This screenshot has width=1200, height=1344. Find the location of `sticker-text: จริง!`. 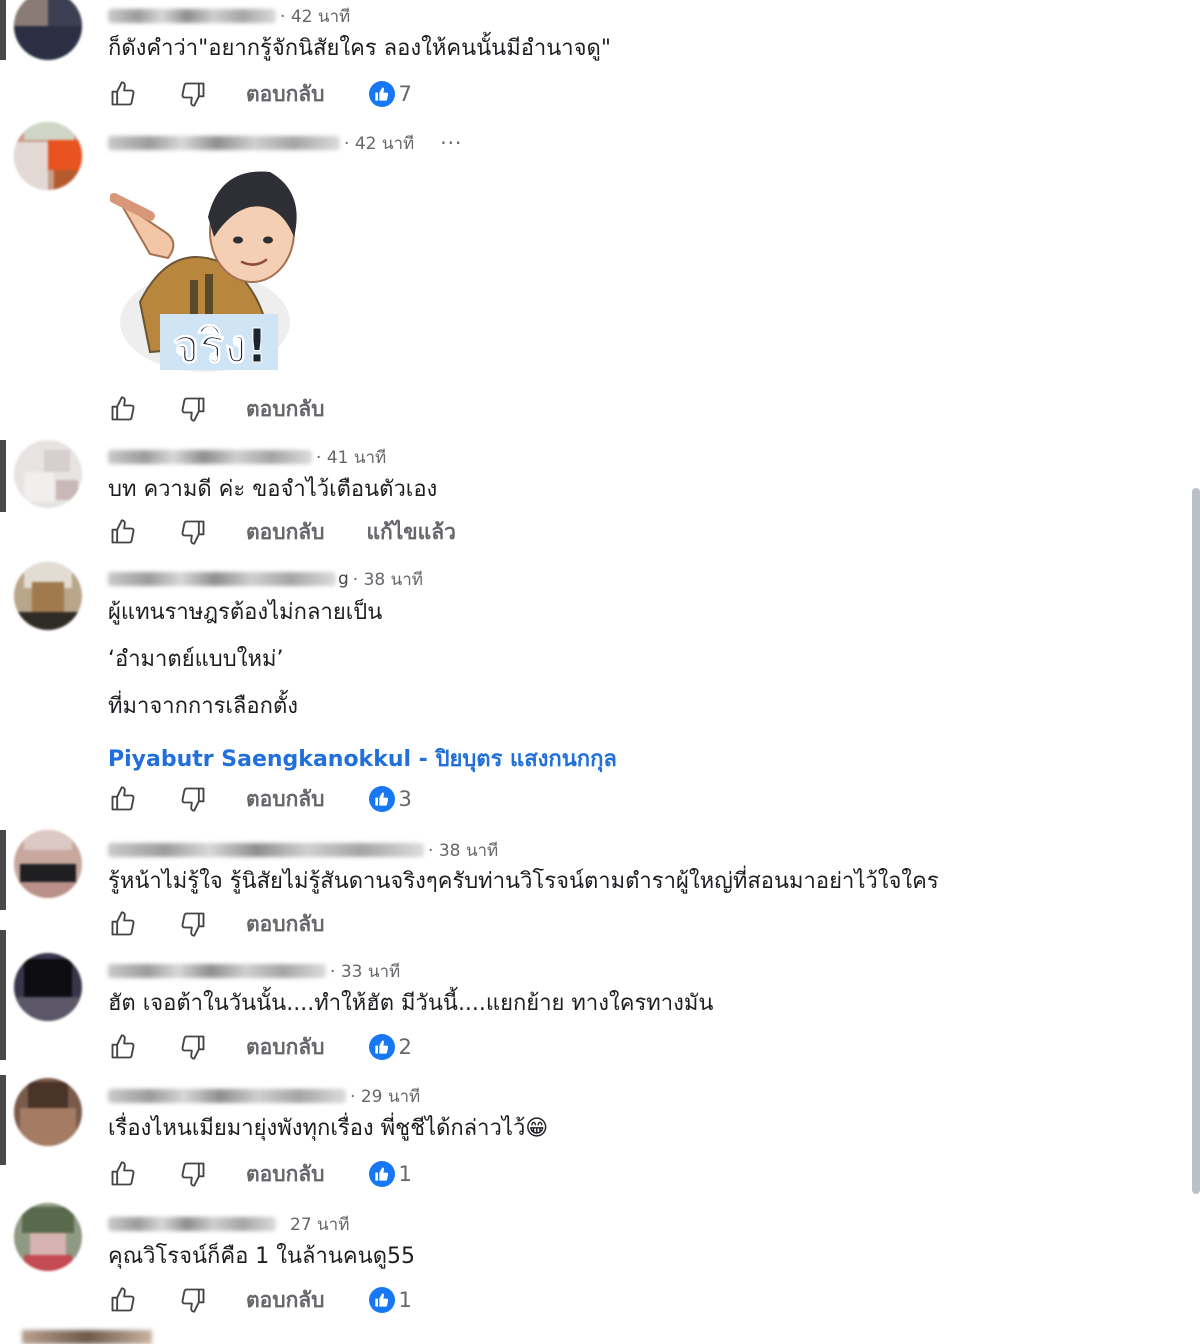

sticker-text: จริง! is located at coordinates (219, 346).